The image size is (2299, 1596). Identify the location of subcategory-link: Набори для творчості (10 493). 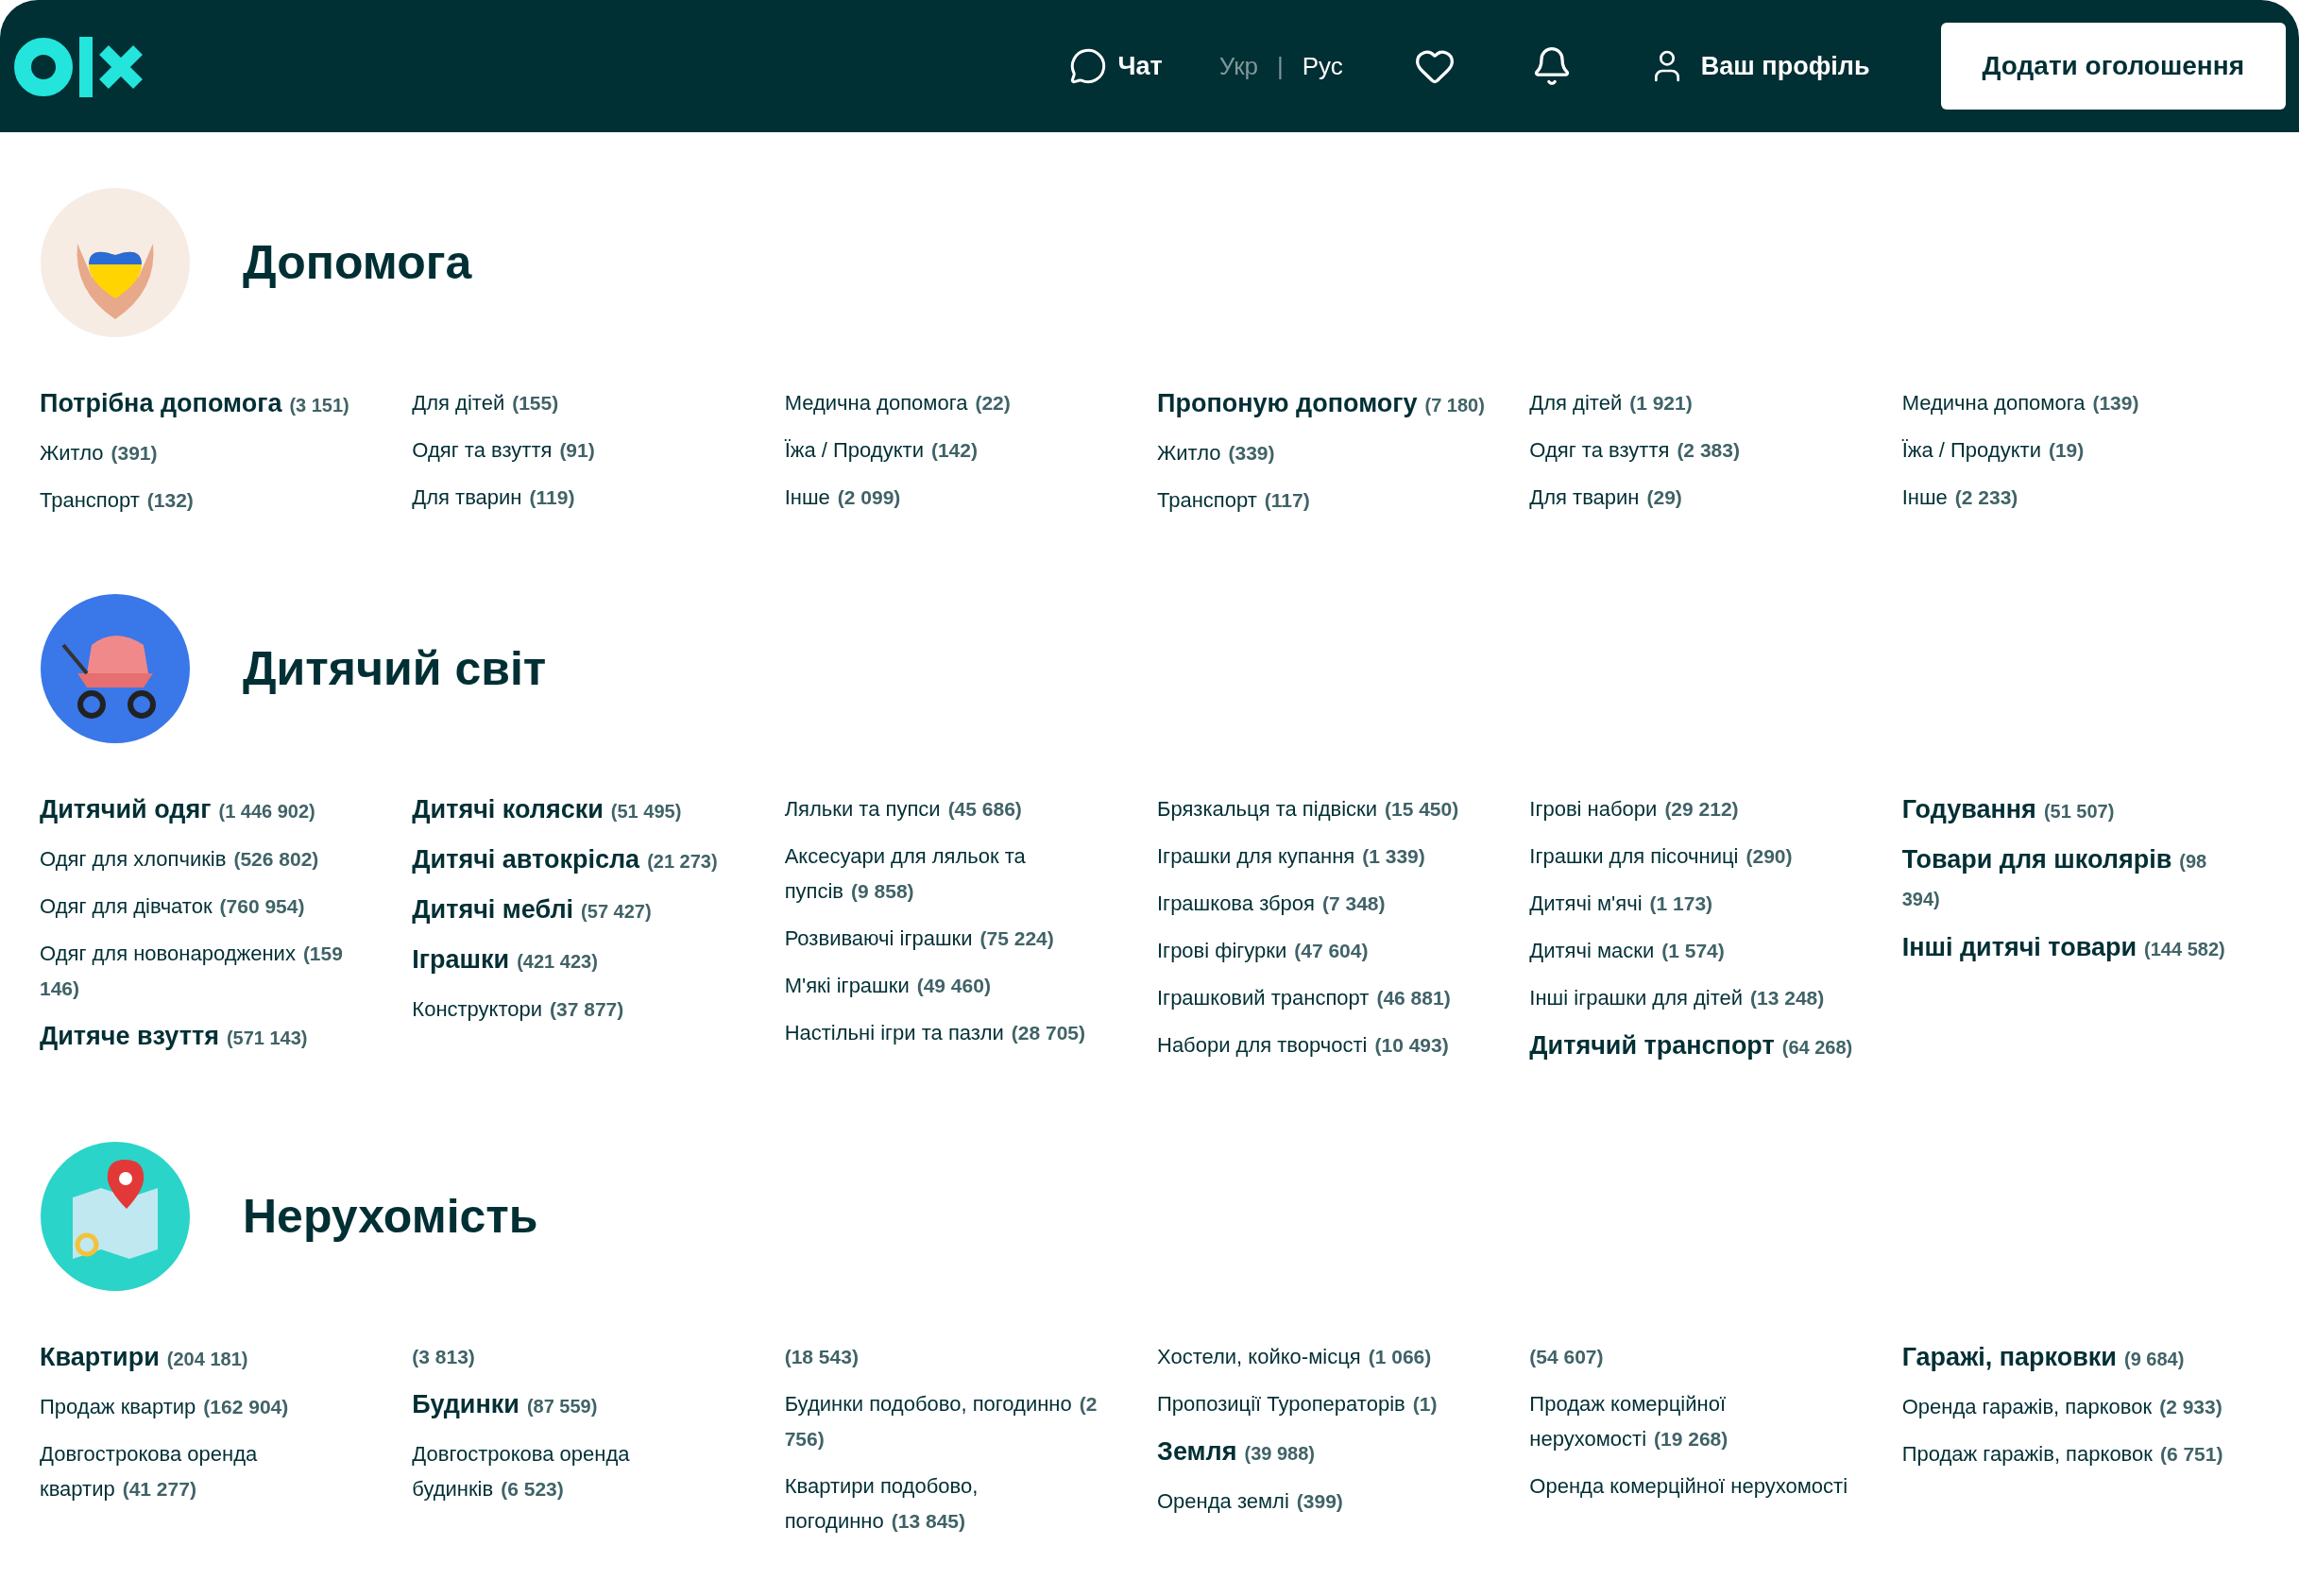
(1322, 1044).